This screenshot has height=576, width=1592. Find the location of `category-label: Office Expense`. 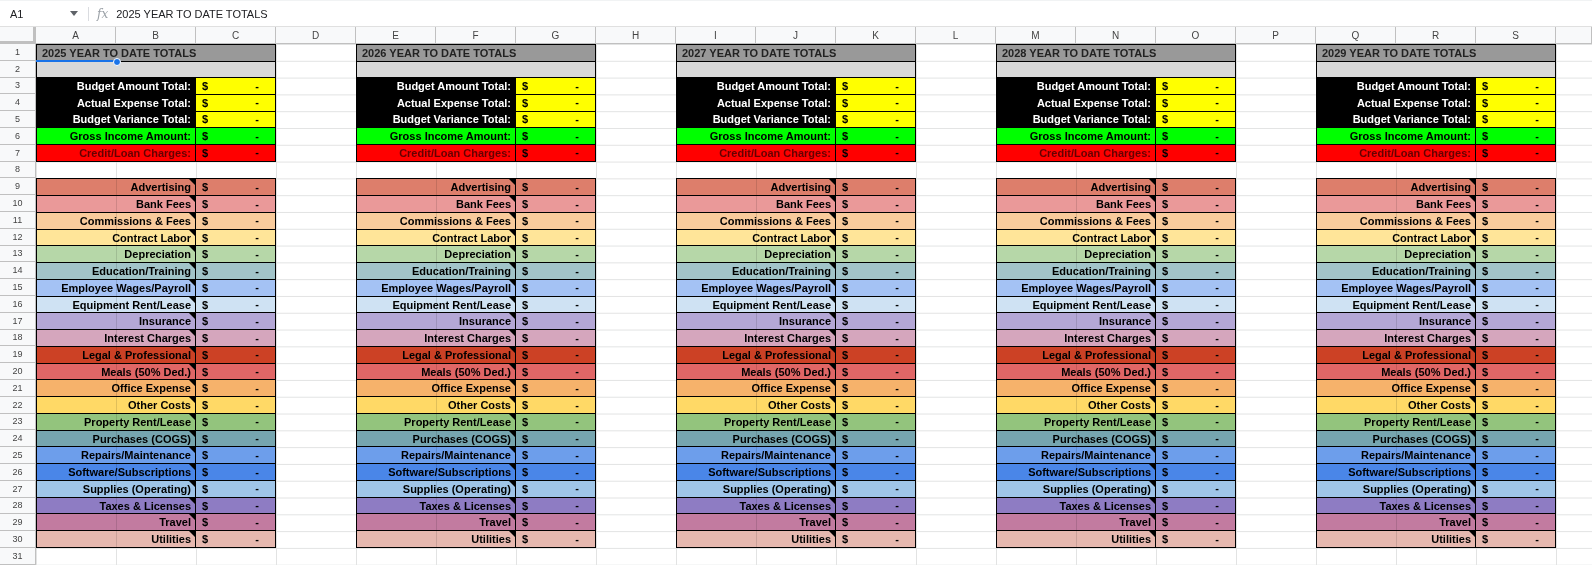

category-label: Office Expense is located at coordinates (1076, 388).